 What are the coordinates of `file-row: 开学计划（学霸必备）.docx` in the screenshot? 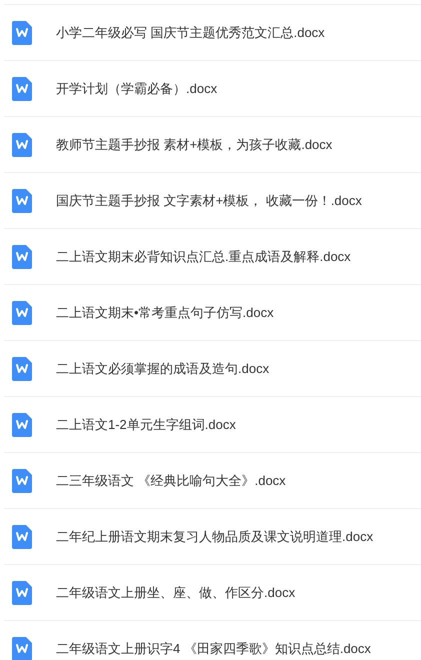 It's located at (212, 88).